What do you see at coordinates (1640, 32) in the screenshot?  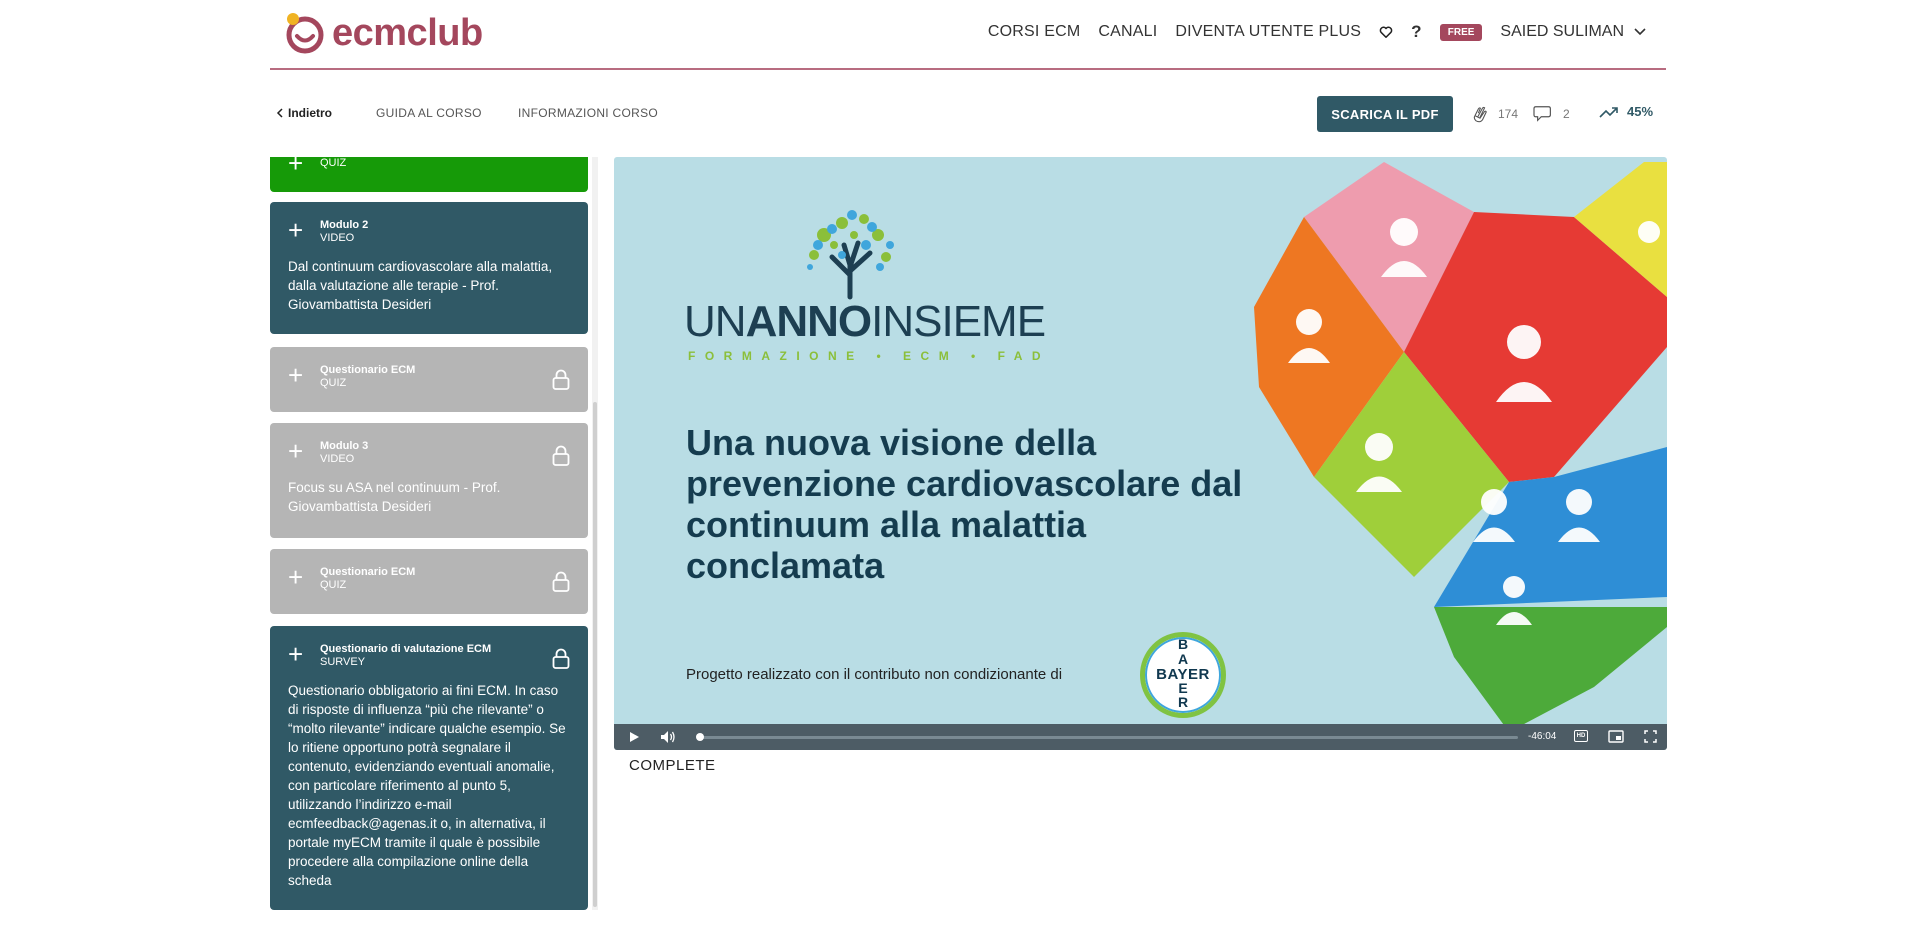 I see `chevron-down-icon` at bounding box center [1640, 32].